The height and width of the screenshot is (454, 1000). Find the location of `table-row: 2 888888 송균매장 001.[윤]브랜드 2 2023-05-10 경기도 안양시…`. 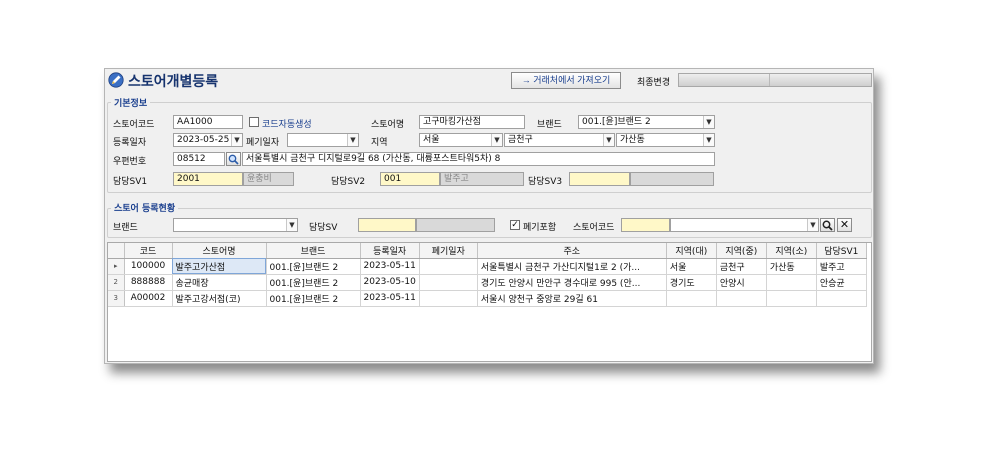

table-row: 2 888888 송균매장 001.[윤]브랜드 2 2023-05-10 경기도 안양시… is located at coordinates (487, 282).